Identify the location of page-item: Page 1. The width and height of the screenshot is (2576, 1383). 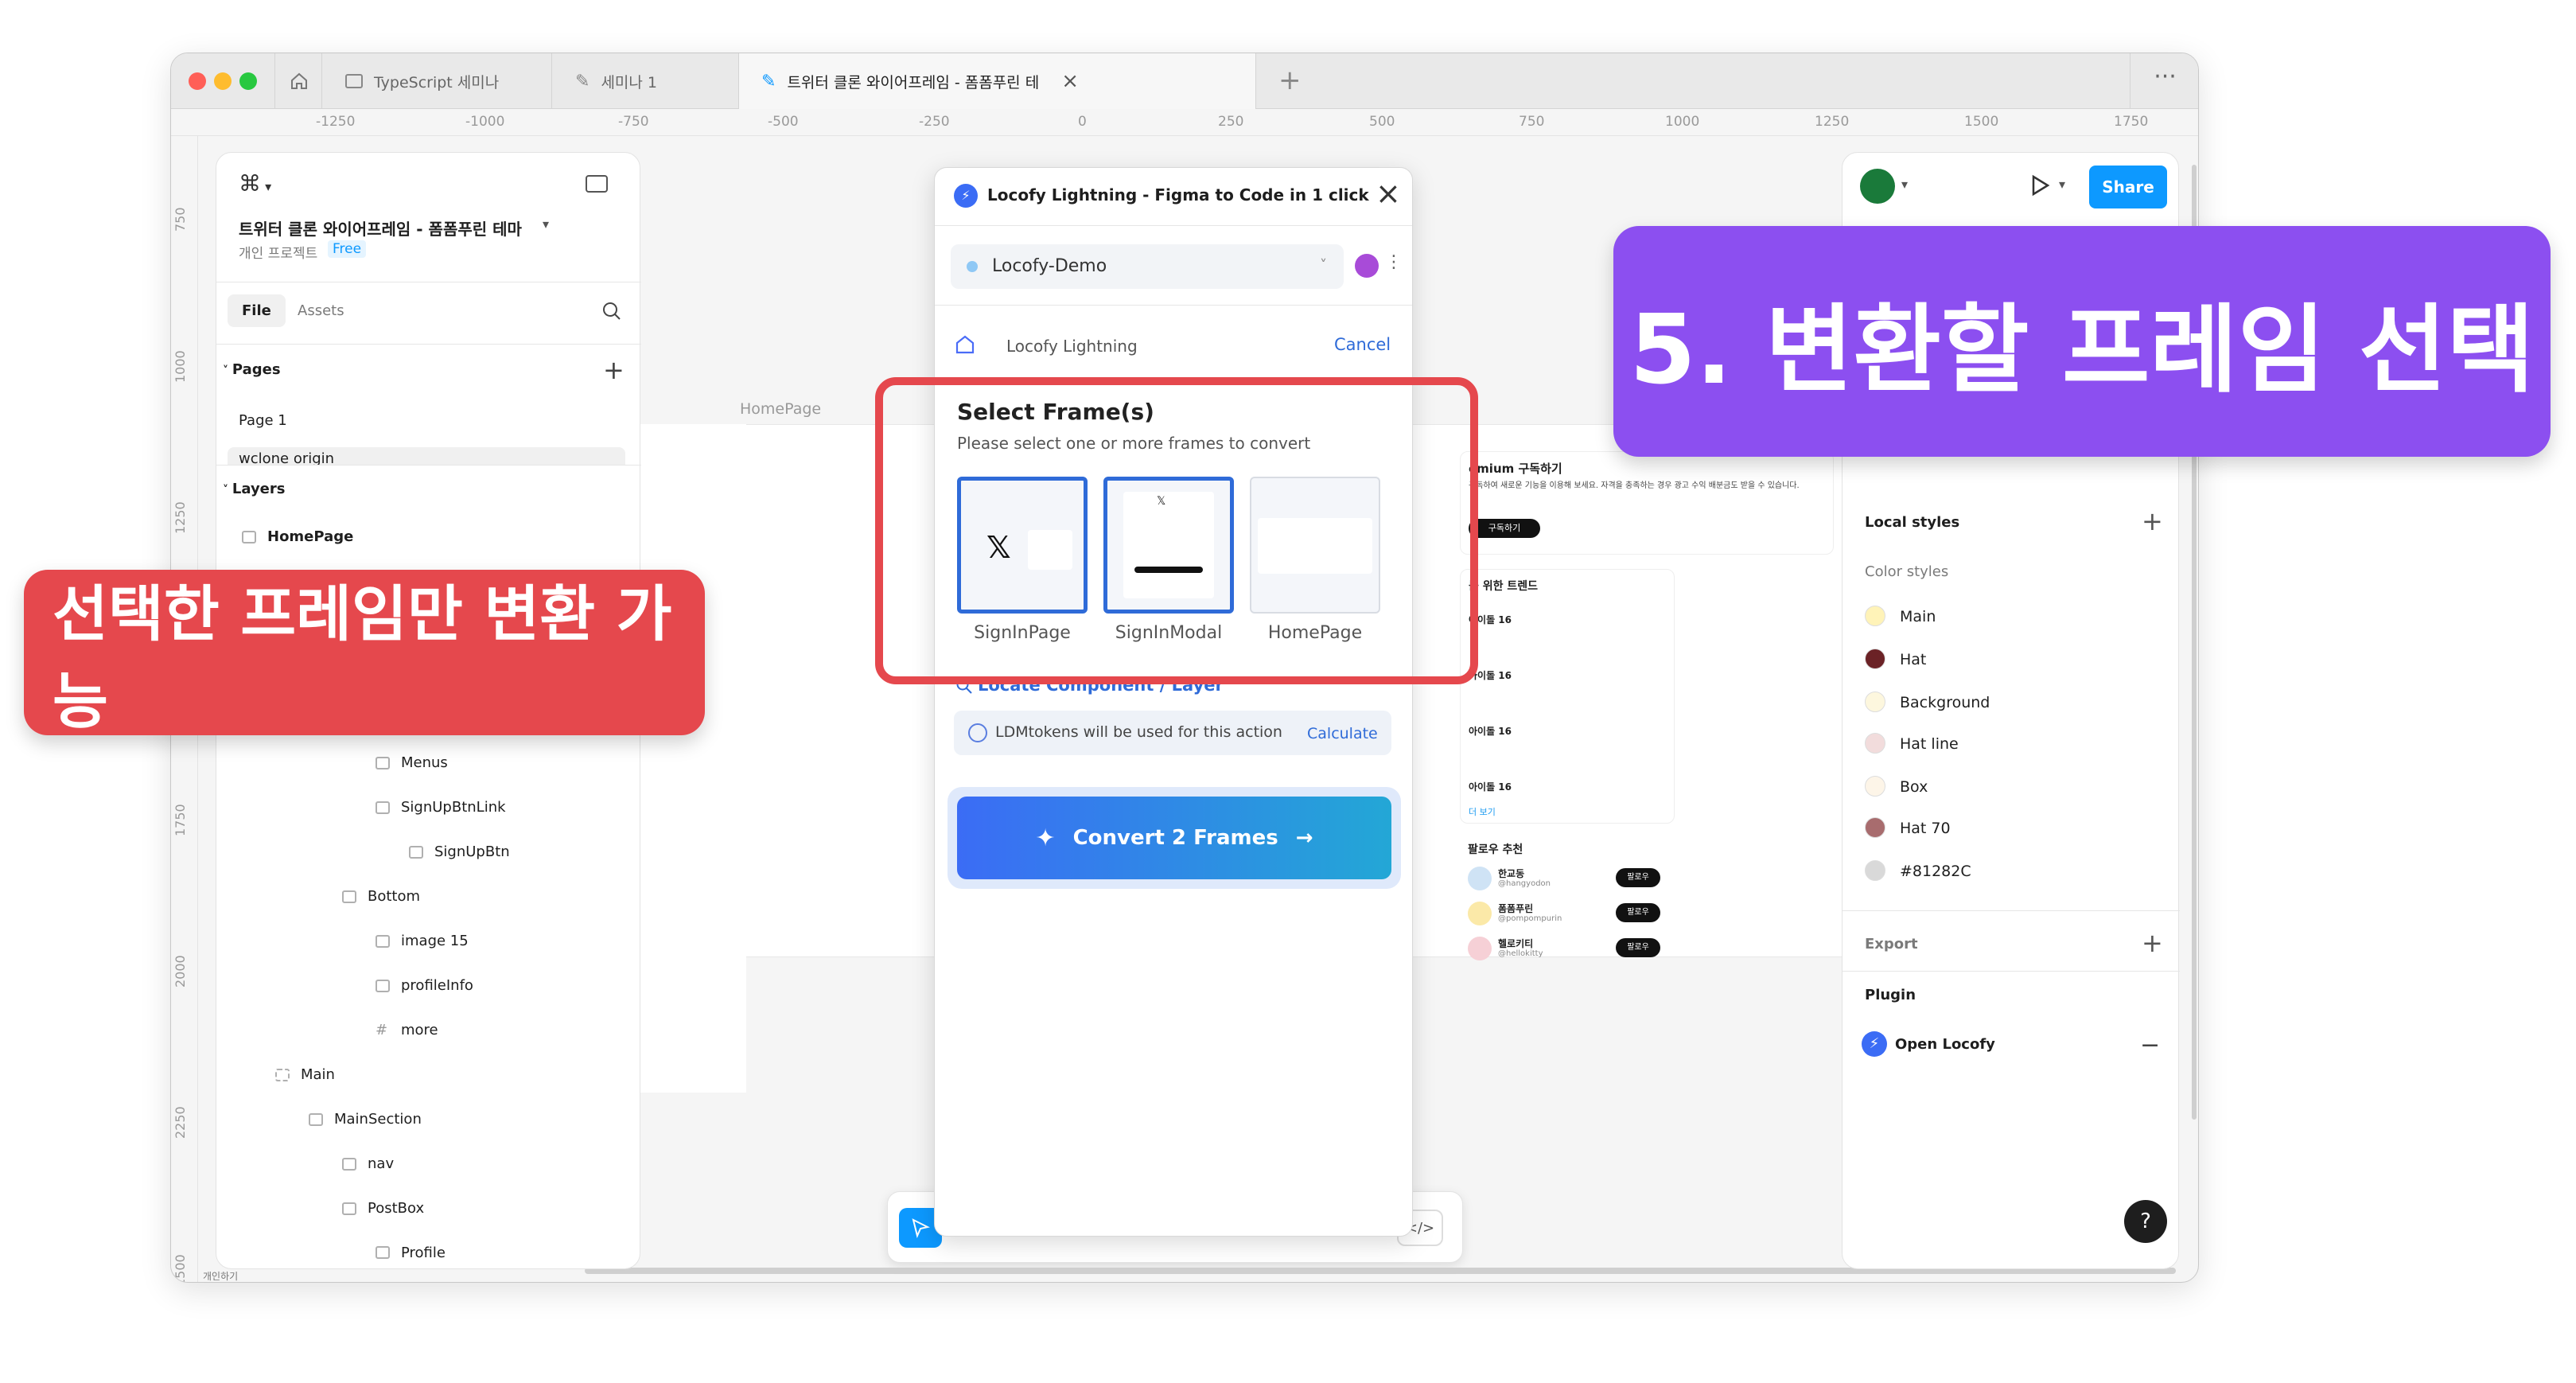
(263, 420).